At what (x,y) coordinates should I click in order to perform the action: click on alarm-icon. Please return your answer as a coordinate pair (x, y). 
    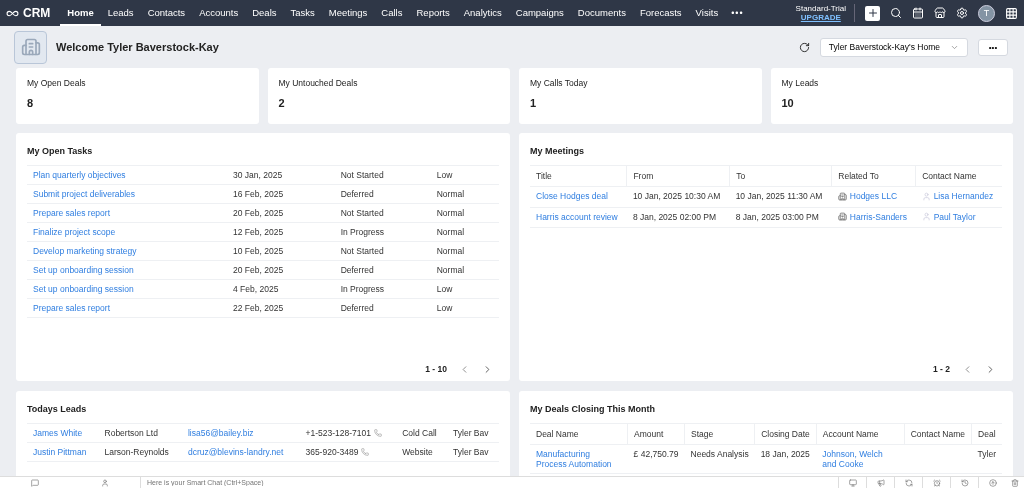
    Looking at the image, I should click on (936, 482).